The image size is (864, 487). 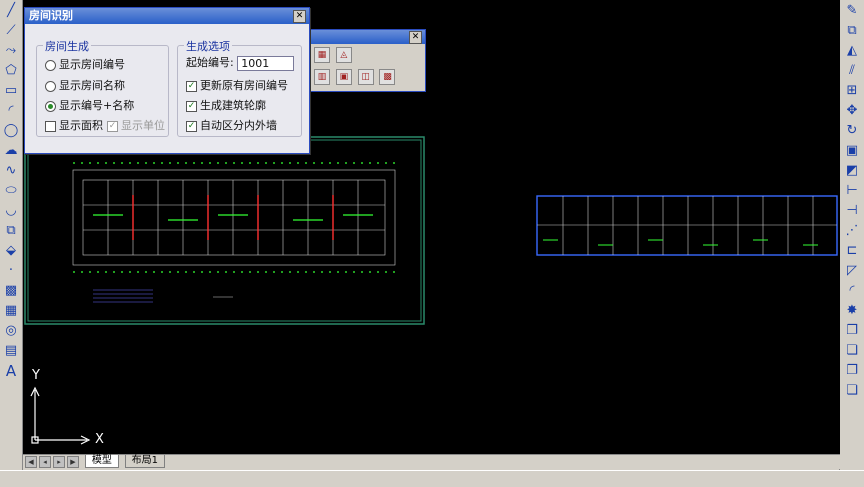 What do you see at coordinates (852, 71) in the screenshot?
I see `offset-icon: ⫽` at bounding box center [852, 71].